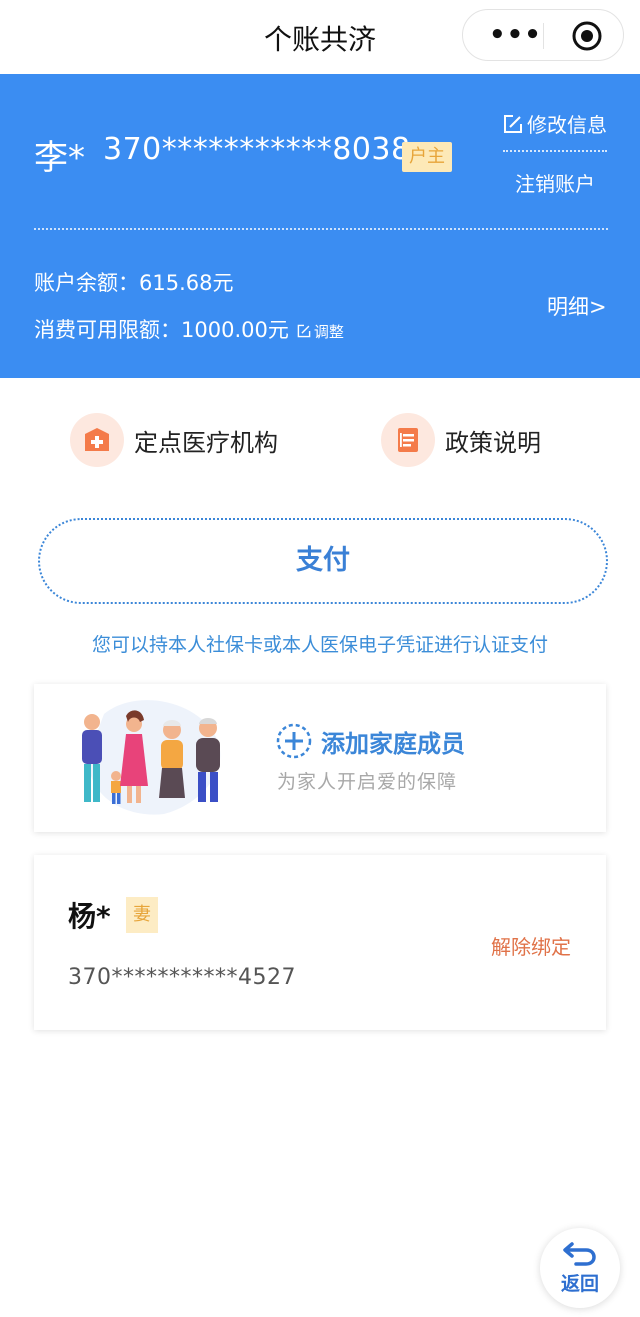 Image resolution: width=640 pixels, height=1317 pixels. What do you see at coordinates (531, 945) in the screenshot?
I see `unbind-button: 解除绑定` at bounding box center [531, 945].